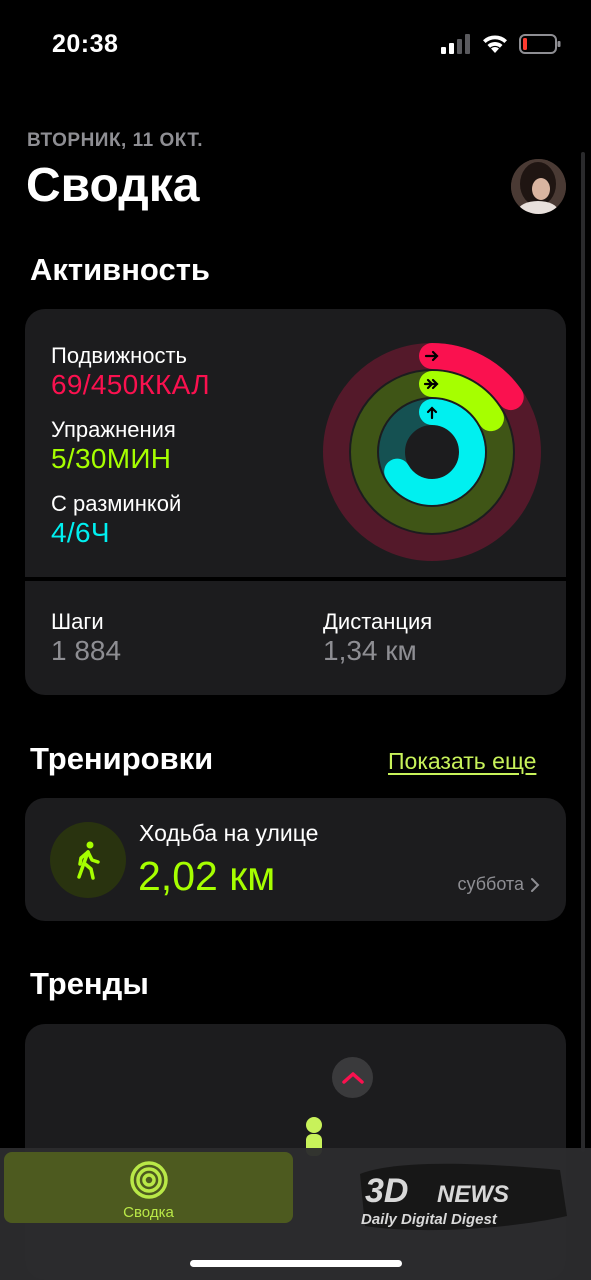 The image size is (591, 1280). Describe the element at coordinates (432, 452) in the screenshot. I see `activity-rings` at that location.